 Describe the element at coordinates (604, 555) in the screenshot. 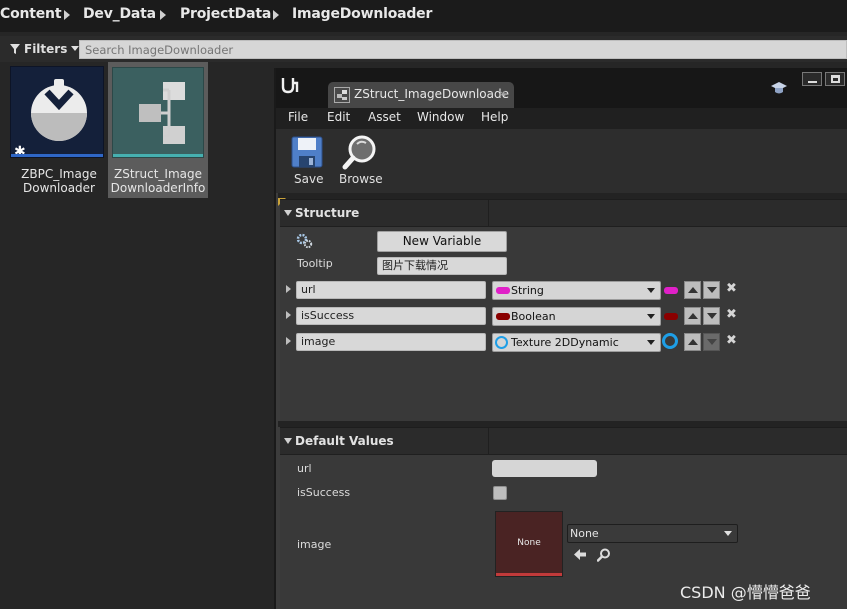

I see `browse-asset-icon` at that location.